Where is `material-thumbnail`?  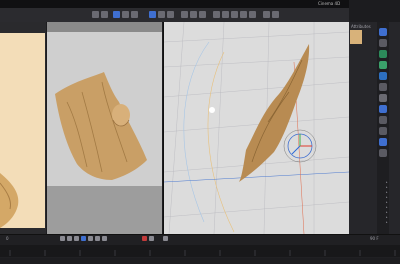 material-thumbnail is located at coordinates (356, 37).